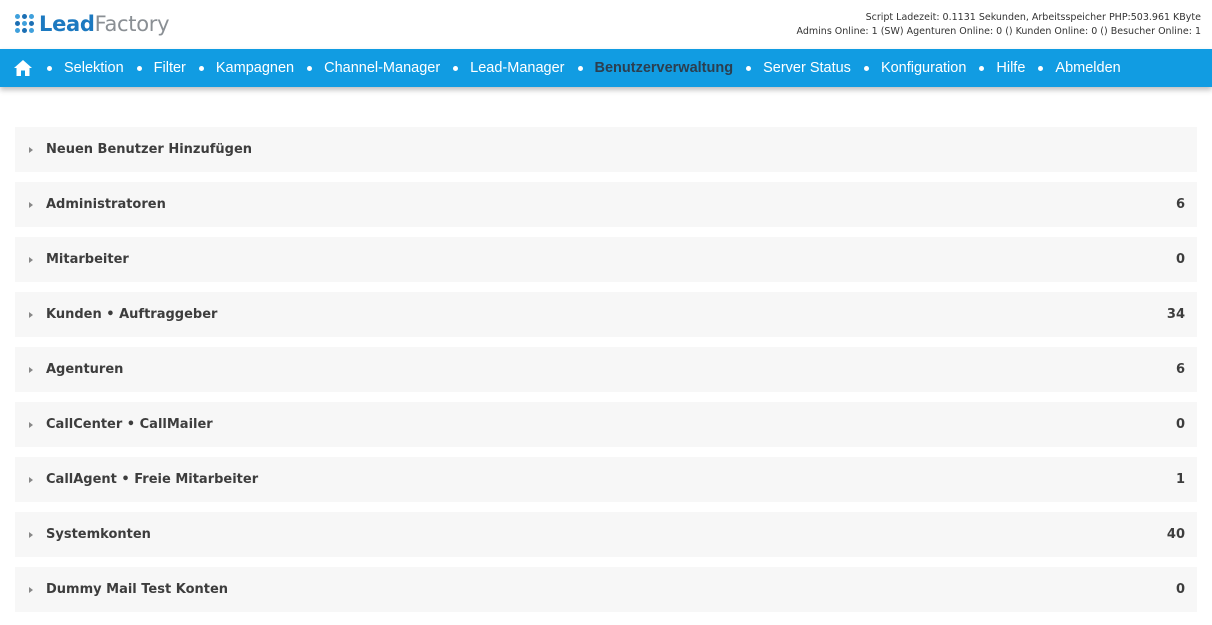 This screenshot has width=1212, height=625. What do you see at coordinates (606, 149) in the screenshot?
I see `section-row: Neuen Benutzer Hinzufügen` at bounding box center [606, 149].